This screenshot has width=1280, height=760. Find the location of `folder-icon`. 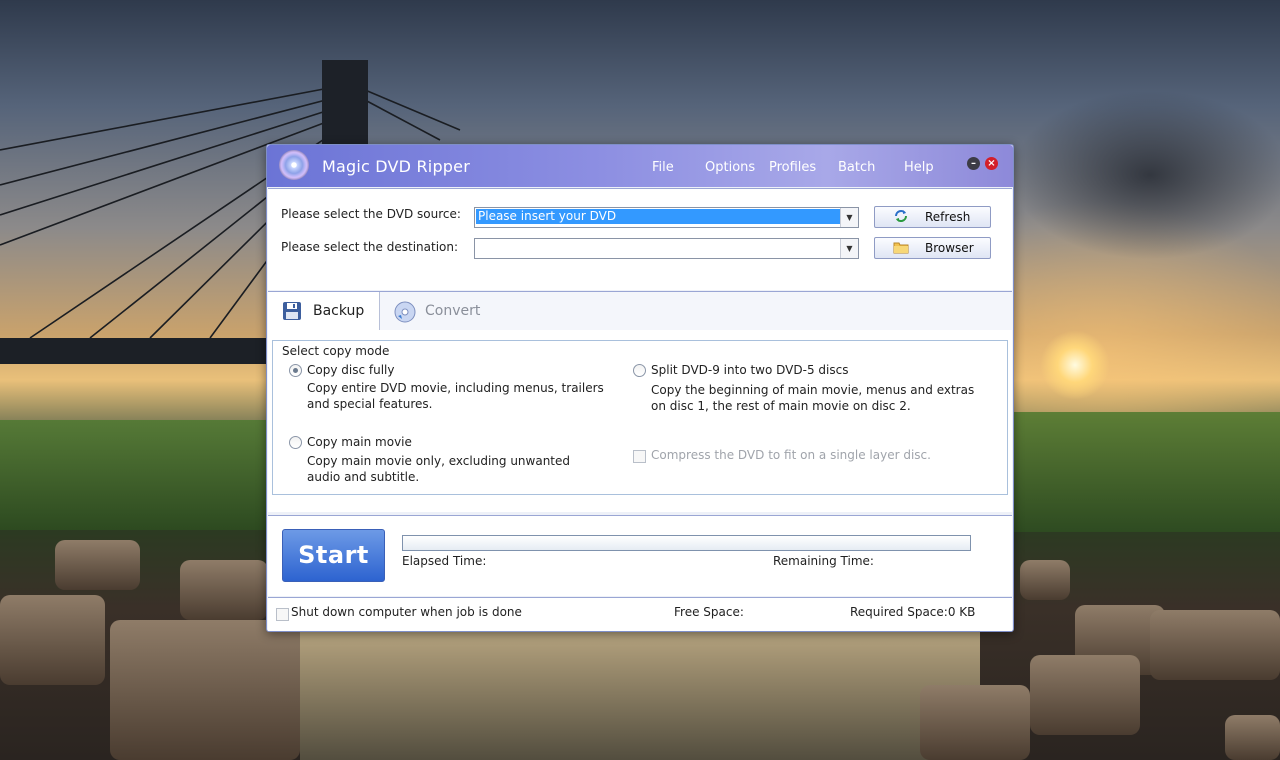

folder-icon is located at coordinates (901, 247).